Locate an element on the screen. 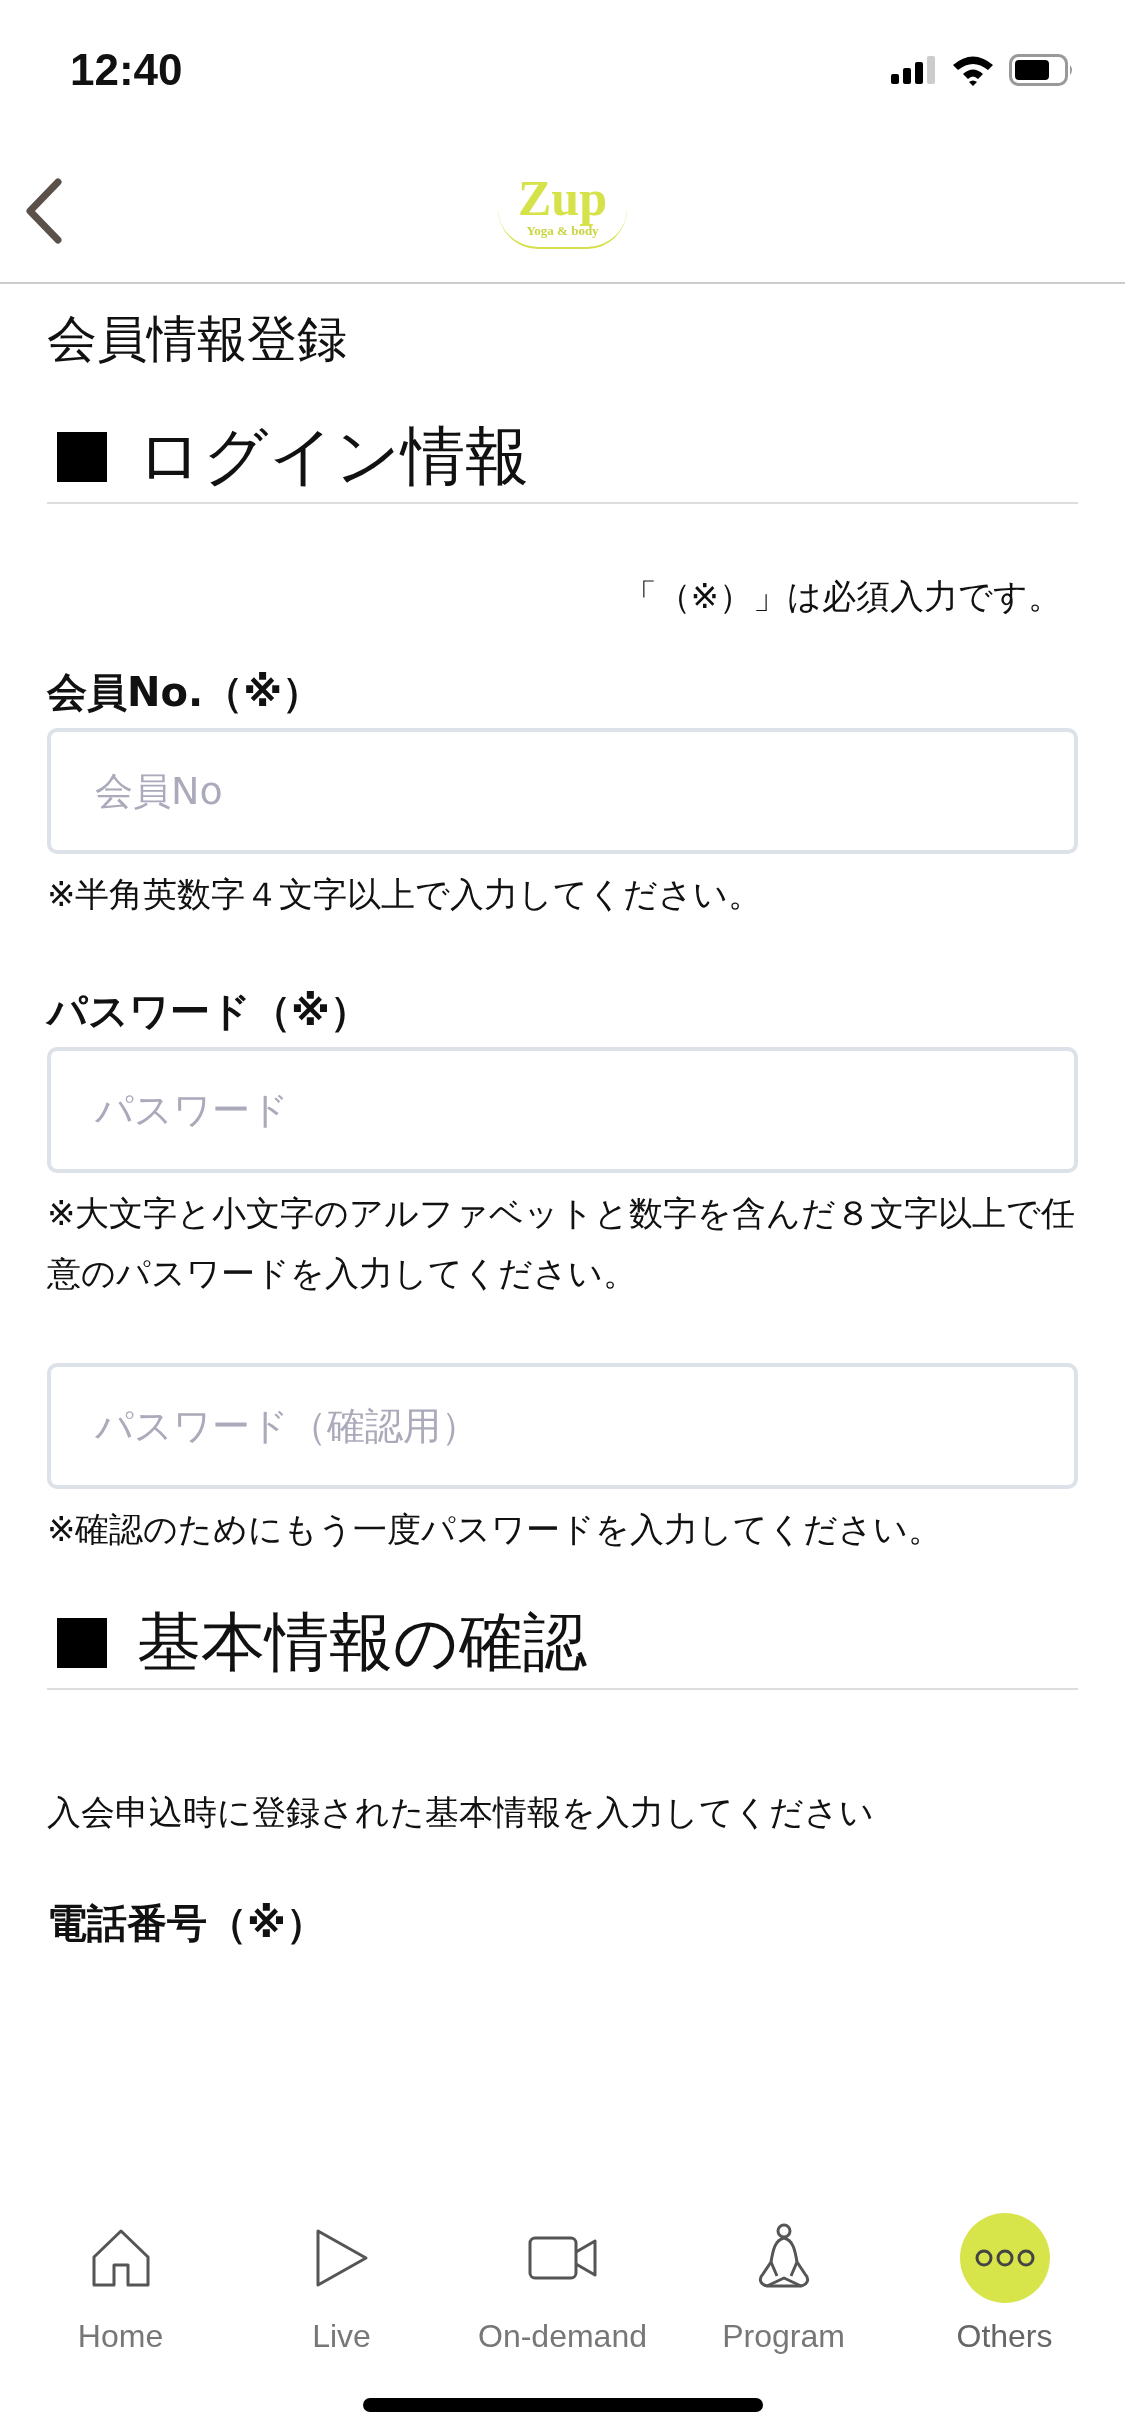 The height and width of the screenshot is (2436, 1125). input-field: パスワード（確認用） is located at coordinates (562, 1426).